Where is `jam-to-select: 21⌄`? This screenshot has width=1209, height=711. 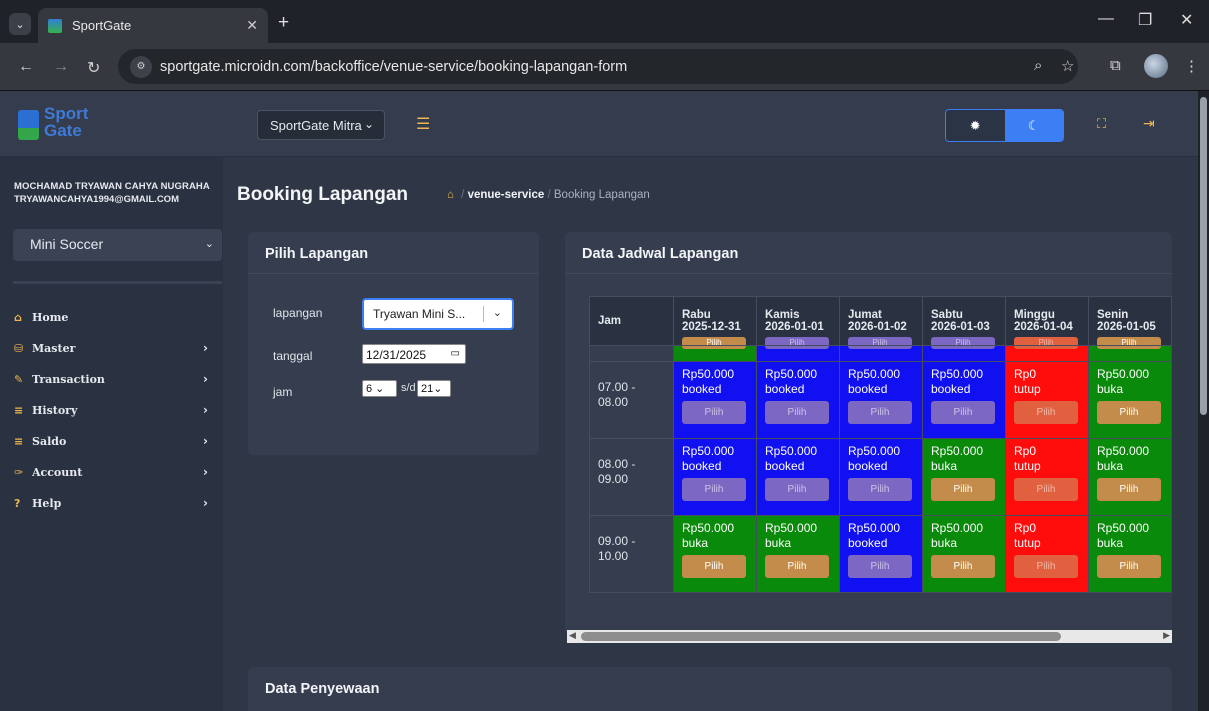 jam-to-select: 21⌄ is located at coordinates (434, 388).